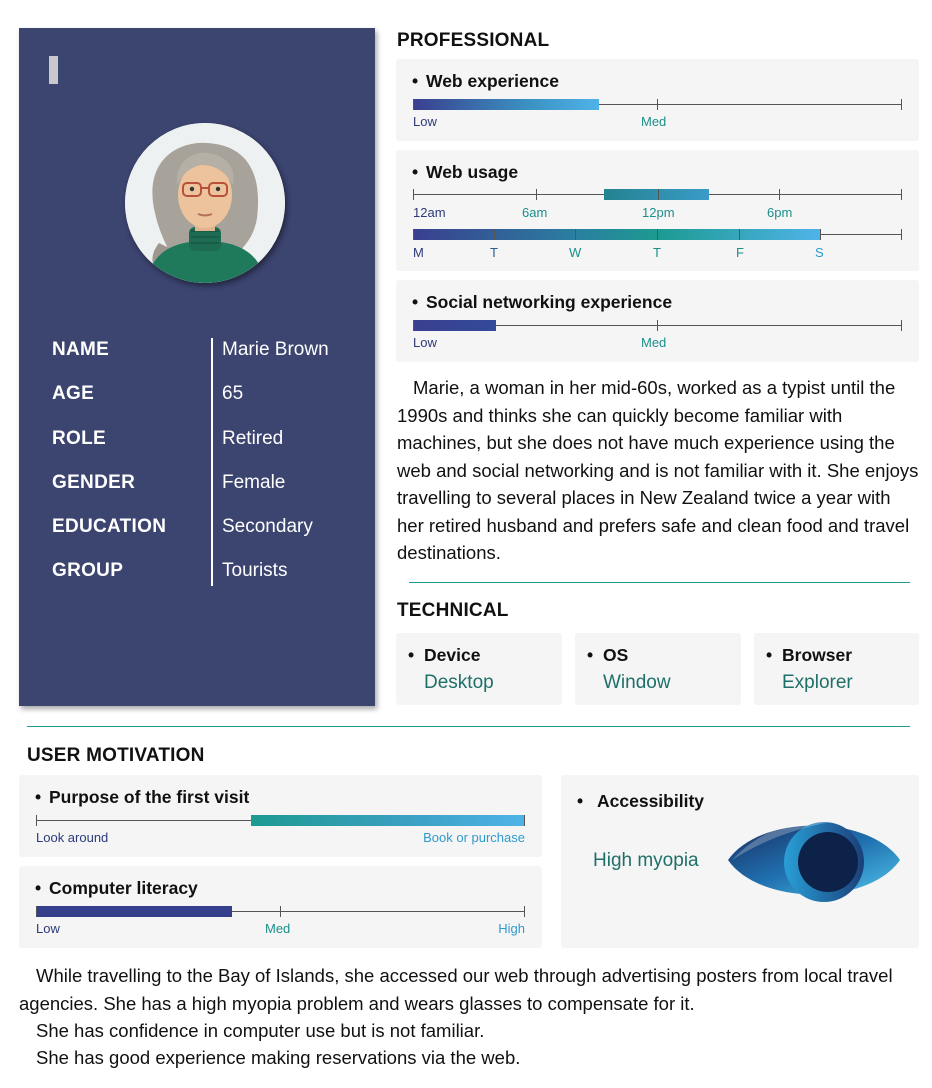  What do you see at coordinates (278, 928) in the screenshot?
I see `literacy-med: Med` at bounding box center [278, 928].